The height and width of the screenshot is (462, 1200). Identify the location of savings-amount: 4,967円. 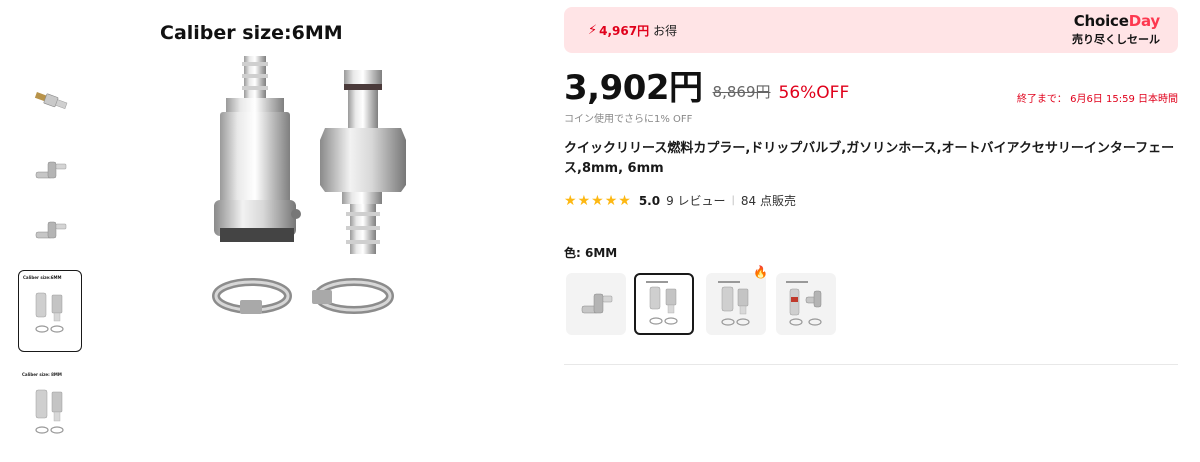
(624, 31).